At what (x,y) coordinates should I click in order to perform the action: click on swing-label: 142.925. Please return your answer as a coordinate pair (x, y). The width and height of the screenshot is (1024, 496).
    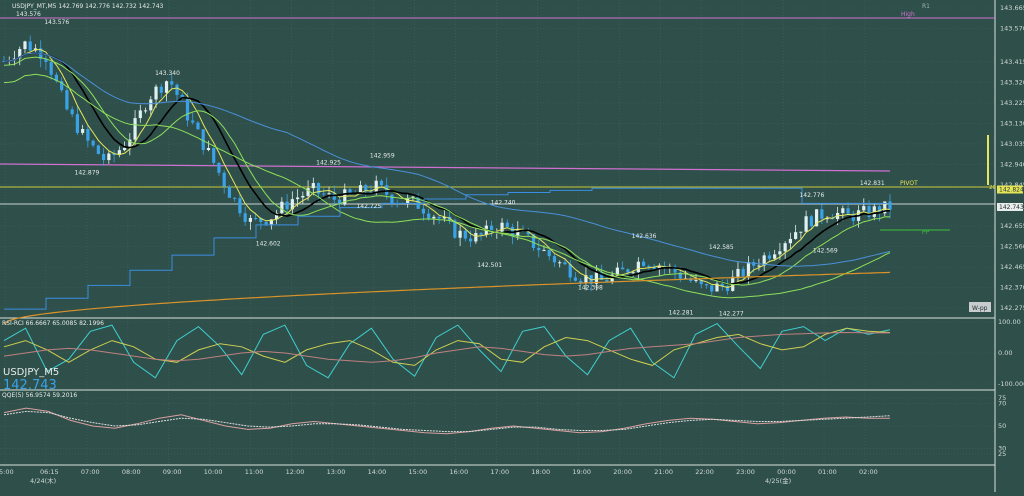
    Looking at the image, I should click on (328, 163).